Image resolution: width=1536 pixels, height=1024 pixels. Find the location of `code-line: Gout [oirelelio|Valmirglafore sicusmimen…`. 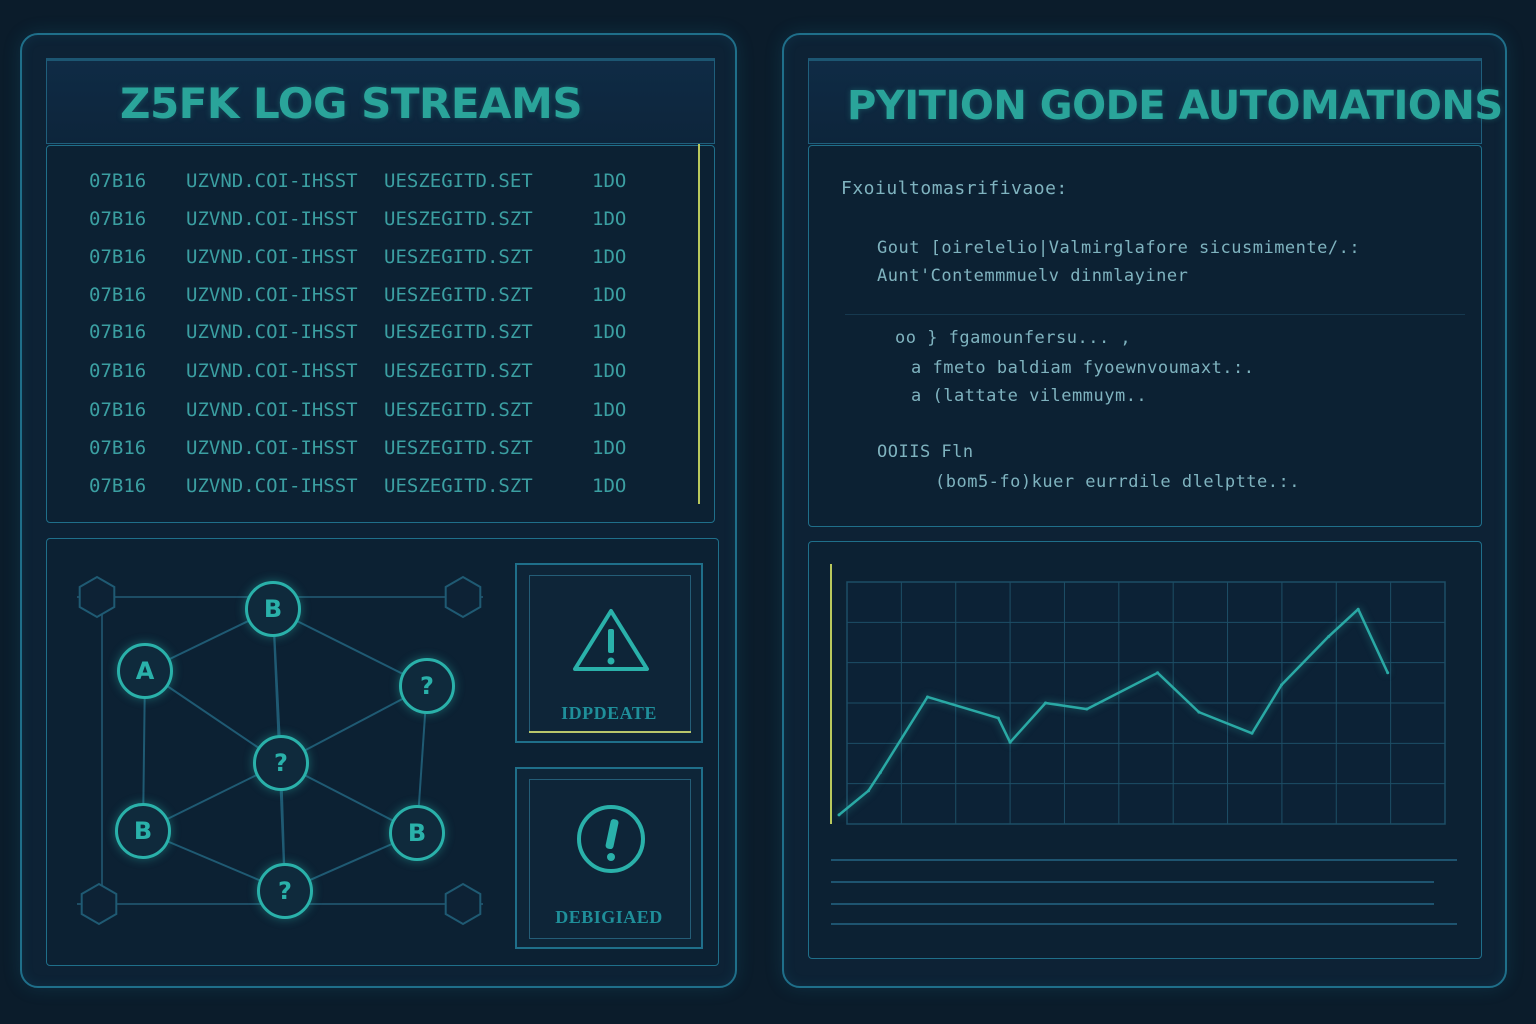

code-line: Gout [oirelelio|Valmirglafore sicusmimen… is located at coordinates (1119, 248).